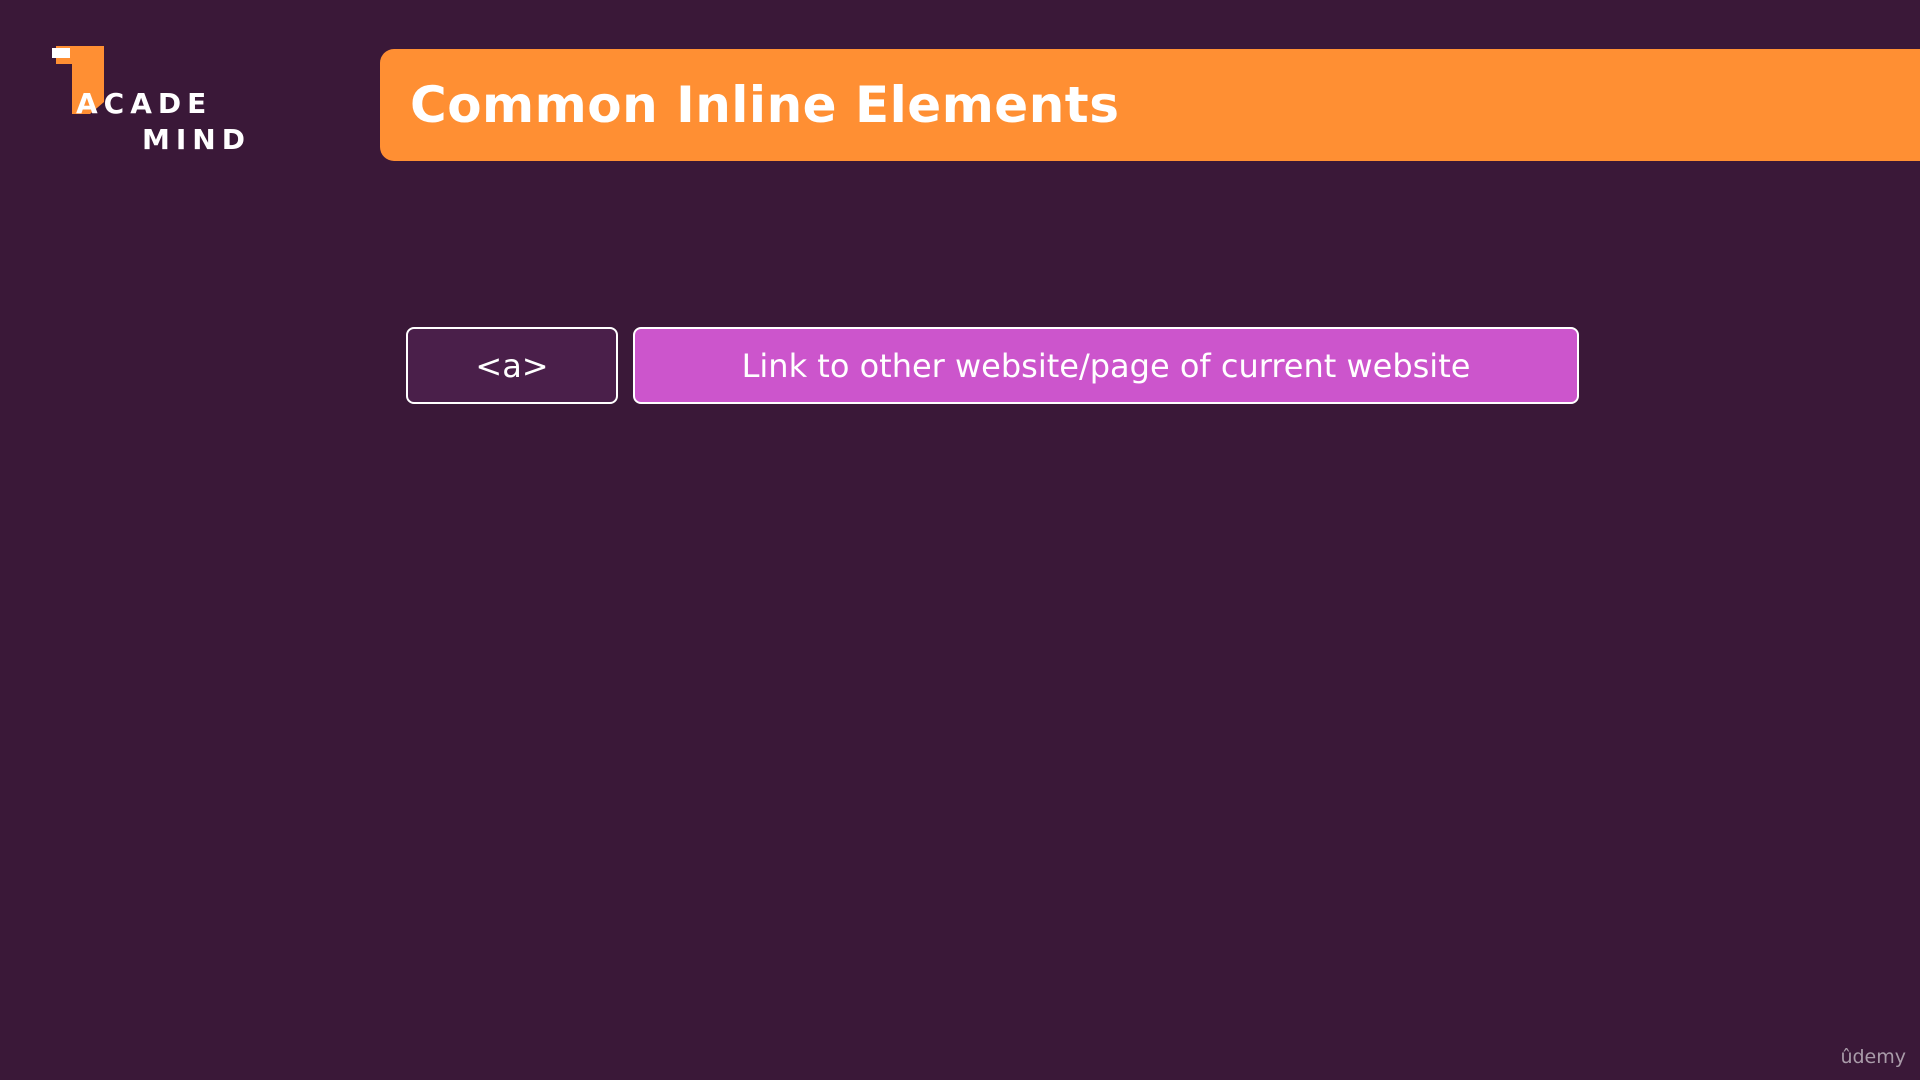 The width and height of the screenshot is (1920, 1080). I want to click on tag-box: <a>, so click(512, 365).